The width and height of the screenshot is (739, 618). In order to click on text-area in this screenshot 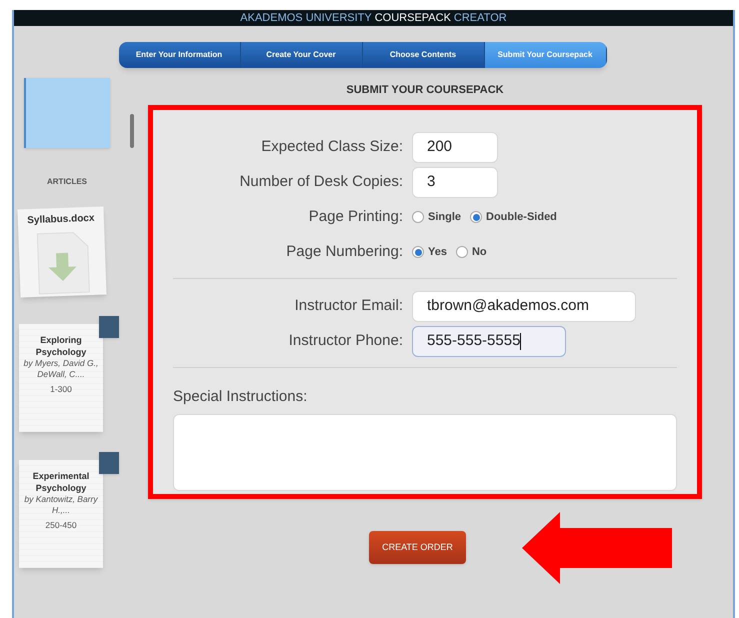, I will do `click(425, 452)`.